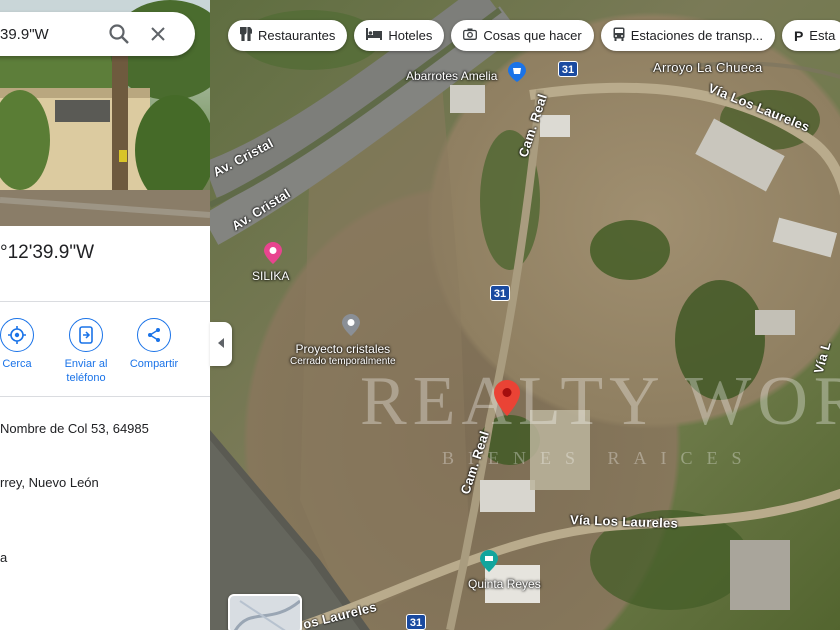 This screenshot has width=840, height=630. Describe the element at coordinates (343, 361) in the screenshot. I see `poi-status: Cerrado temporalmente` at that location.